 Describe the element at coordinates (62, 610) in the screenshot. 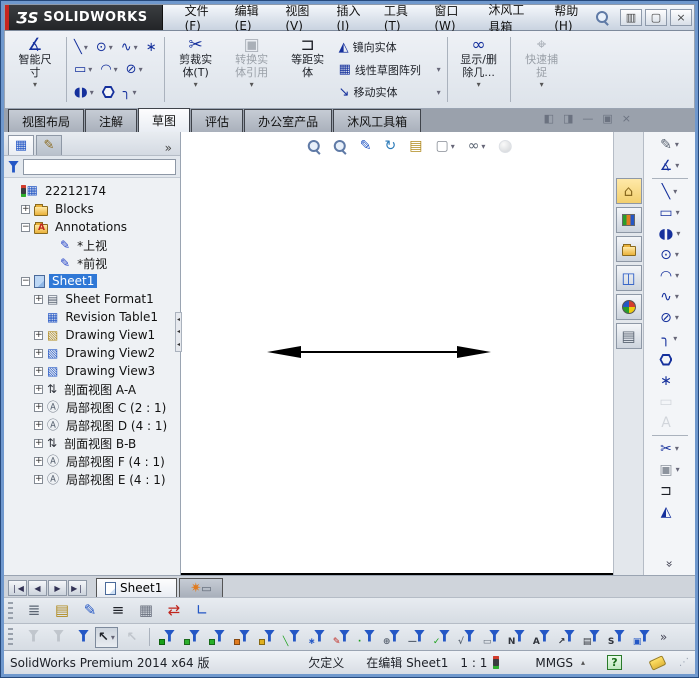

I see `document-layers-button: ▤` at that location.